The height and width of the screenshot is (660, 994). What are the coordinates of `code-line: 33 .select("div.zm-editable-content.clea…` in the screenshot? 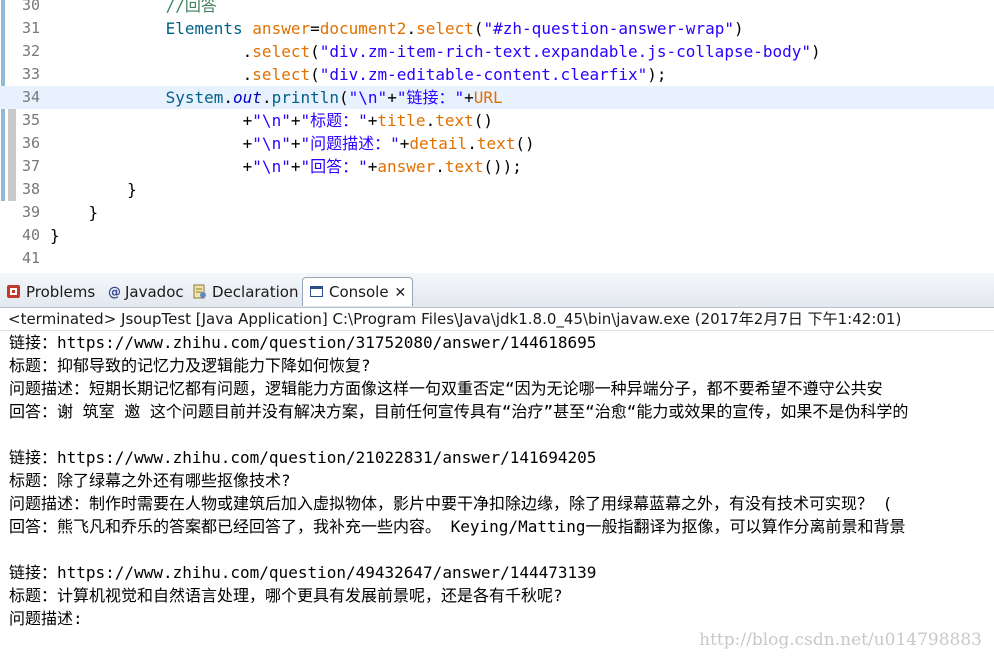 It's located at (497, 74).